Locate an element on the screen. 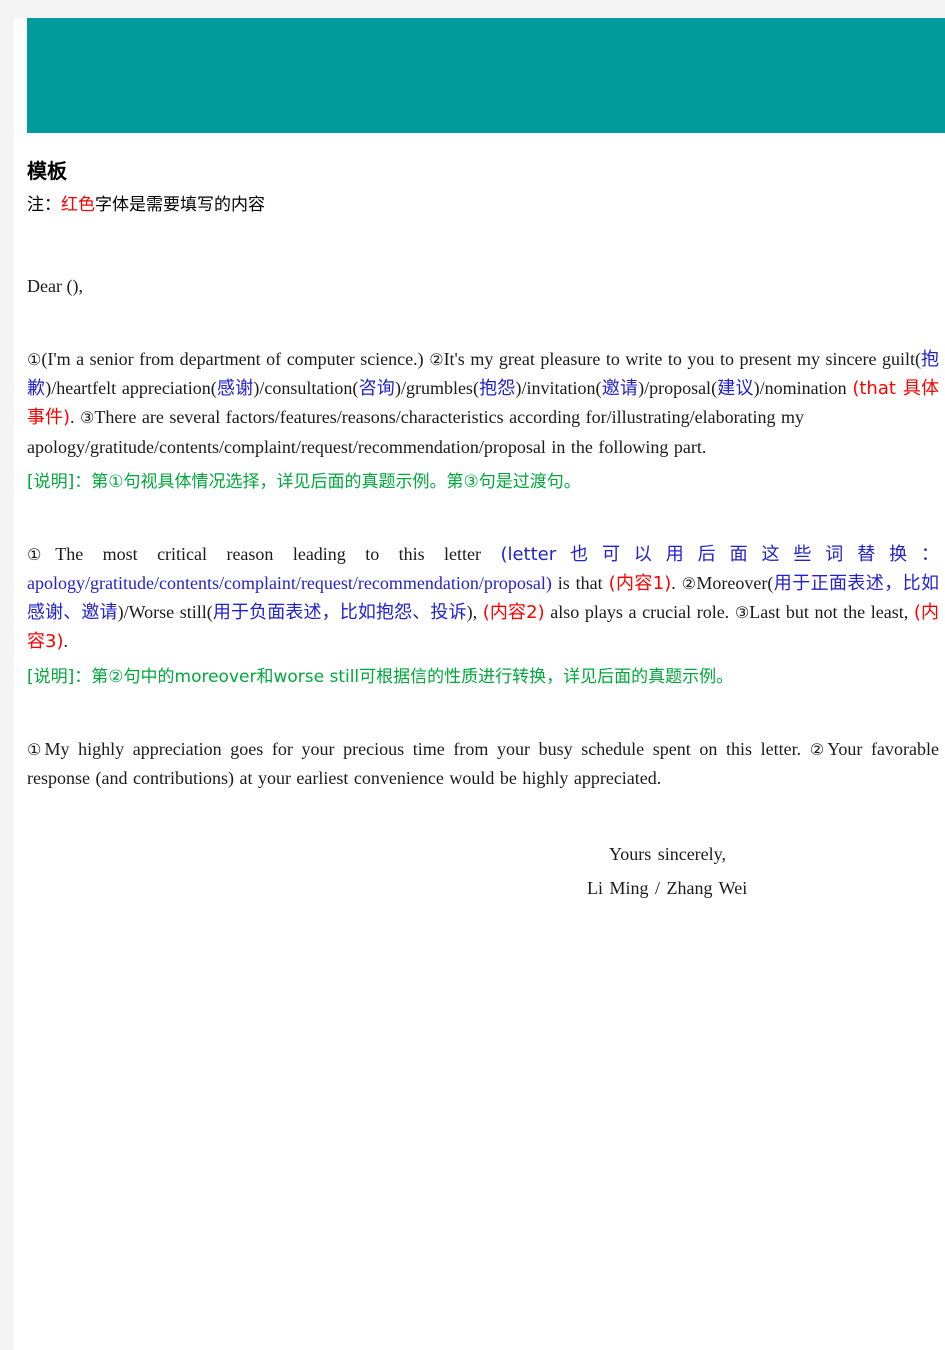 The width and height of the screenshot is (945, 1350). p1-text-4: )/consultation( is located at coordinates (306, 388).